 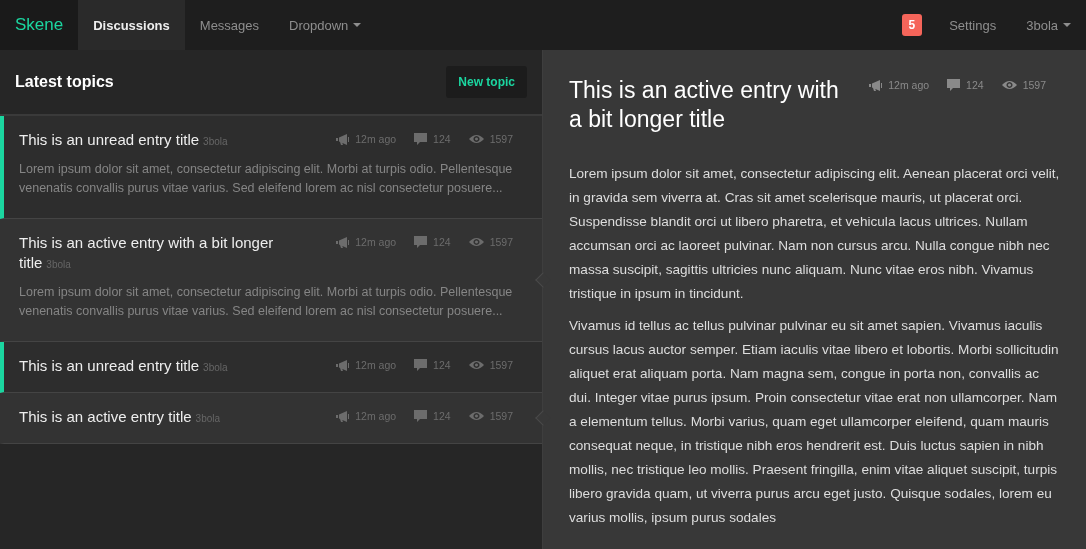 I want to click on nav-link: Settings, so click(x=973, y=25).